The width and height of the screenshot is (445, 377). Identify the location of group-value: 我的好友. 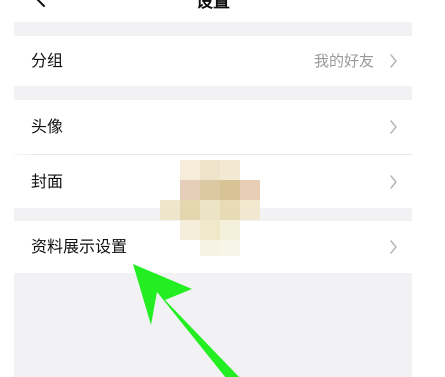
(343, 61).